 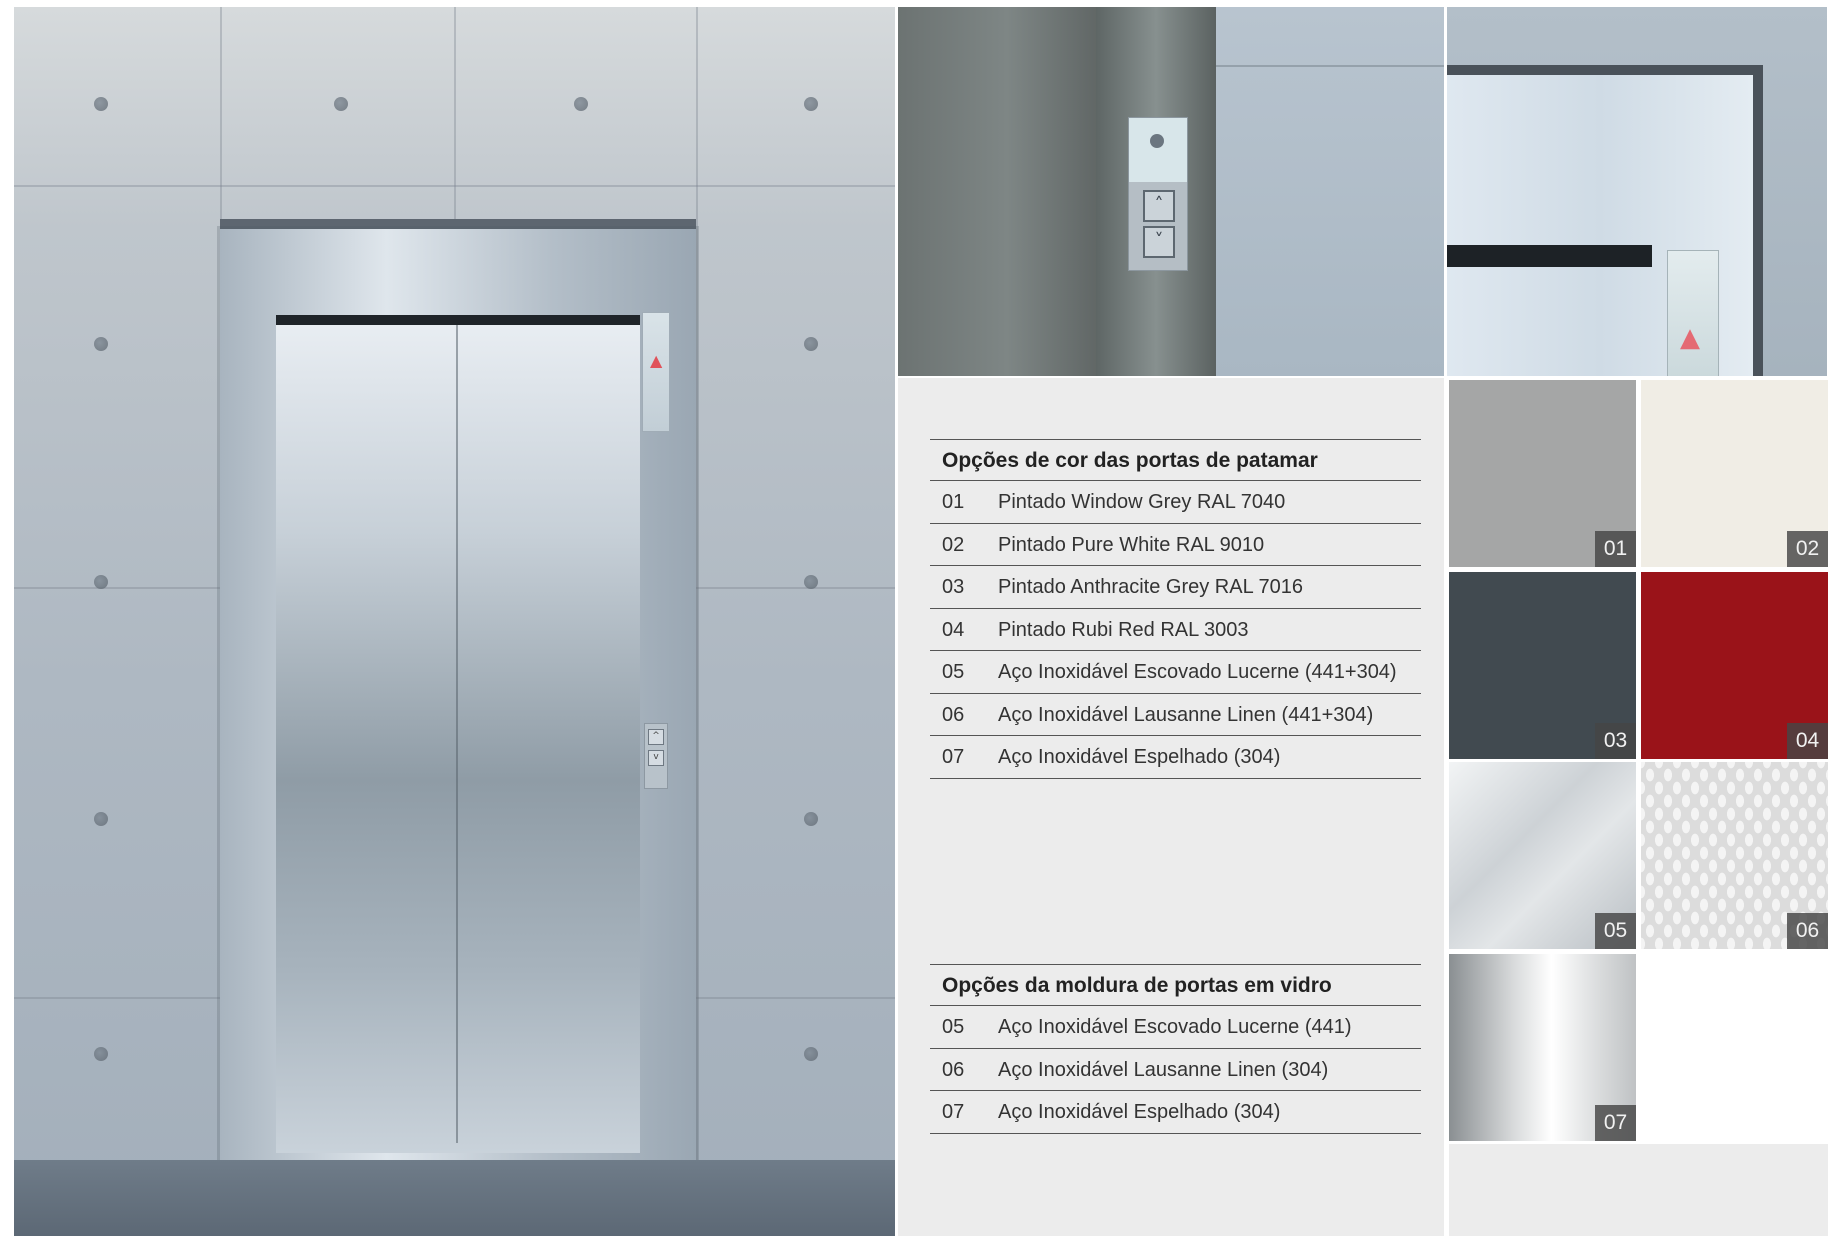 What do you see at coordinates (1734, 665) in the screenshot?
I see `swatch-rubi-red: 04` at bounding box center [1734, 665].